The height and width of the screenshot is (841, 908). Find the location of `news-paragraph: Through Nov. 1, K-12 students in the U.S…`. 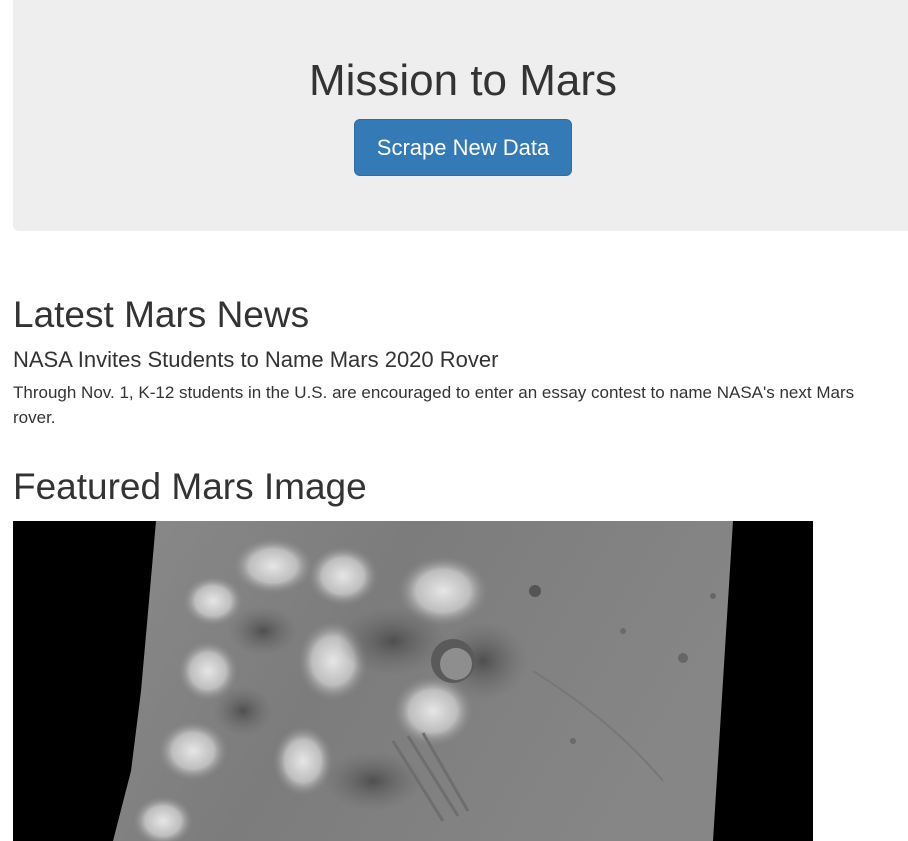

news-paragraph: Through Nov. 1, K-12 students in the U.S… is located at coordinates (434, 405).